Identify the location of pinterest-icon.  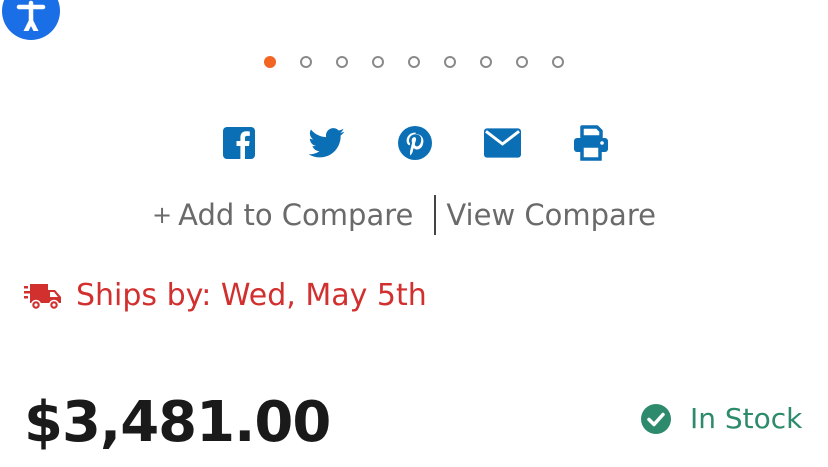
(414, 142).